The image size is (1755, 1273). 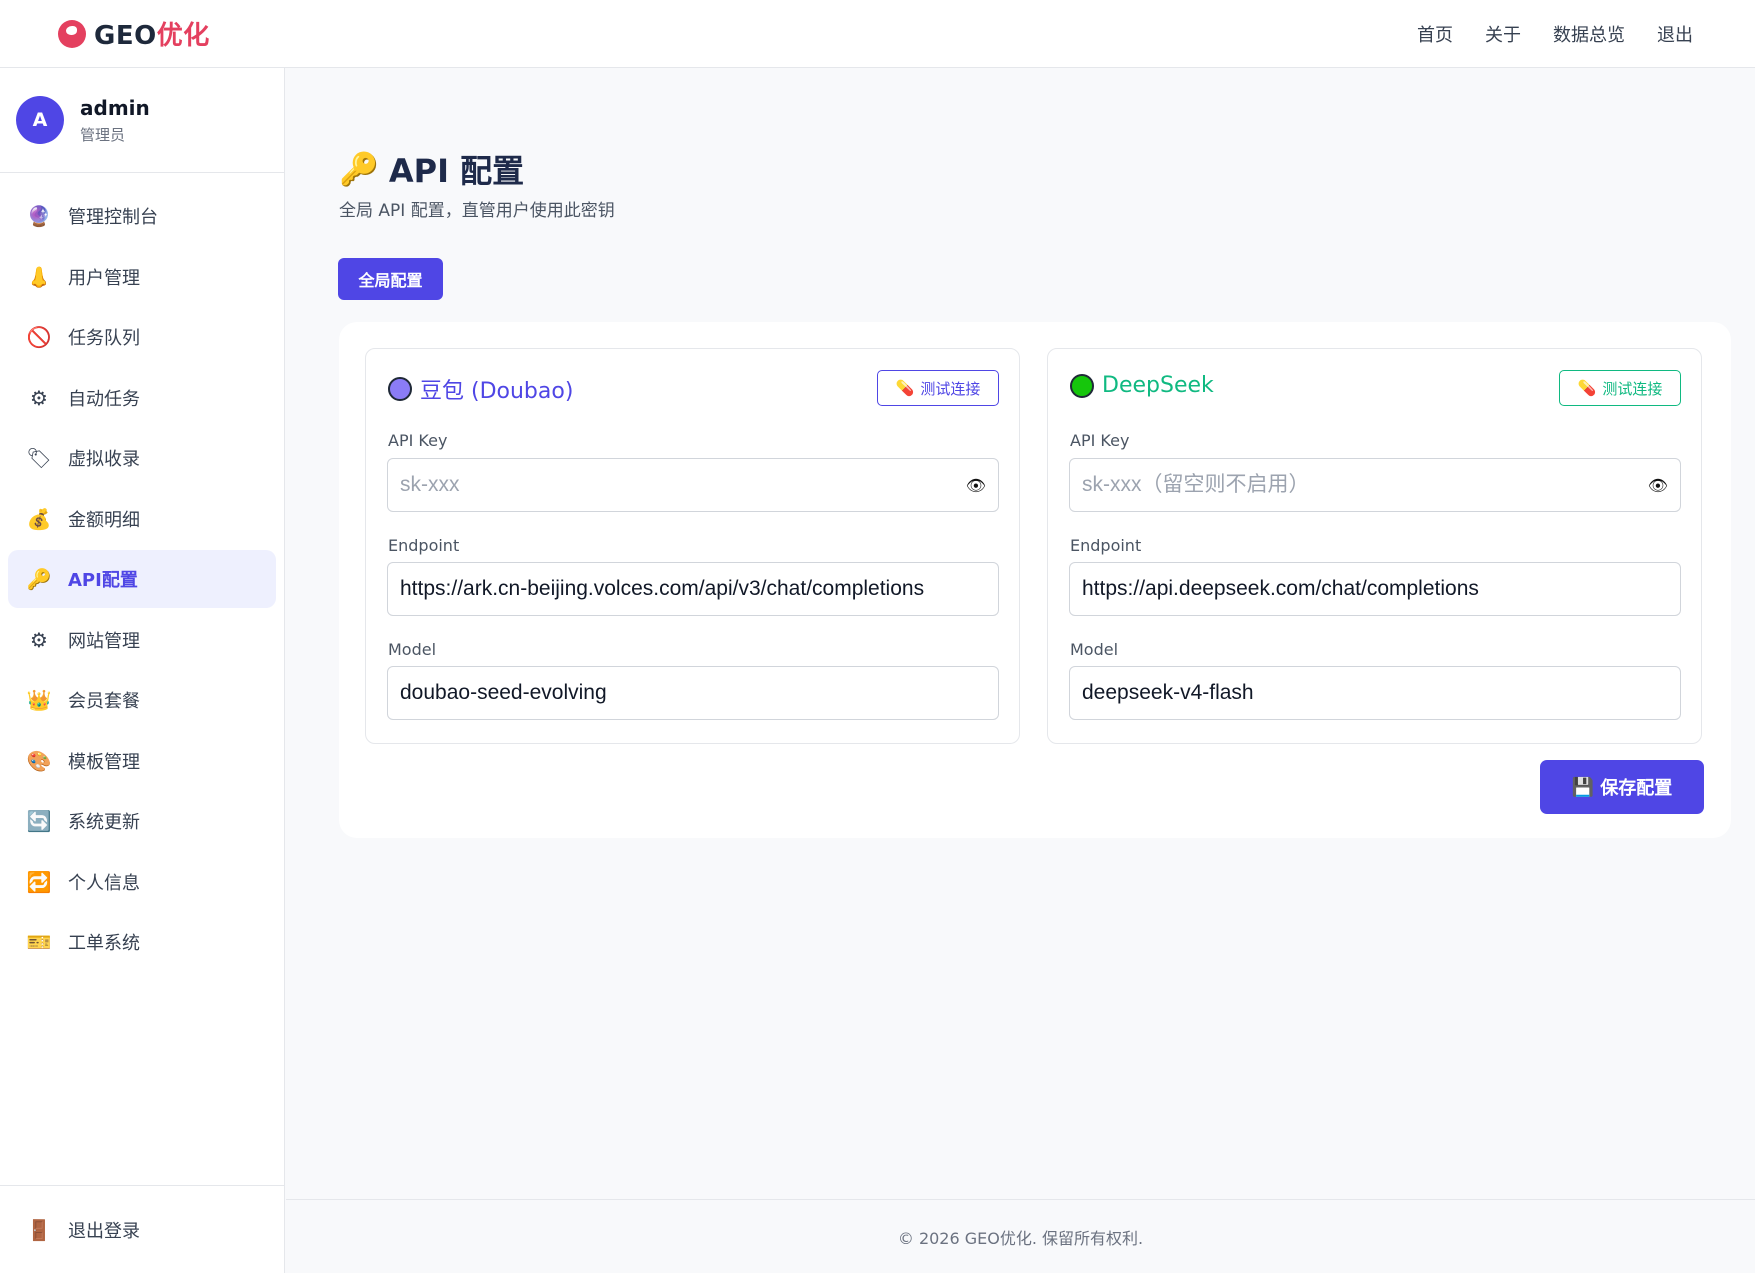 I want to click on sidebar-item-label: API配置, so click(x=103, y=580).